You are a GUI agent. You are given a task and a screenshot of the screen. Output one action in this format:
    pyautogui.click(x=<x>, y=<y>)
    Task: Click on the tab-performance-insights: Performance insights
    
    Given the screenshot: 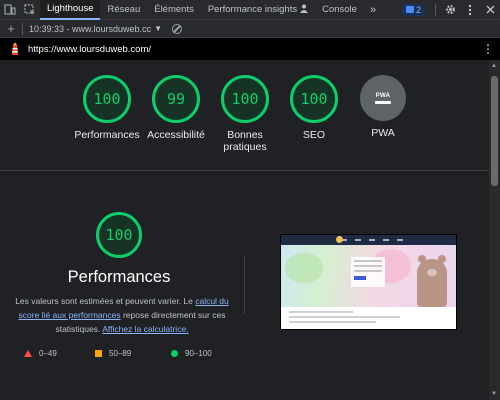 What is the action you would take?
    pyautogui.click(x=258, y=10)
    